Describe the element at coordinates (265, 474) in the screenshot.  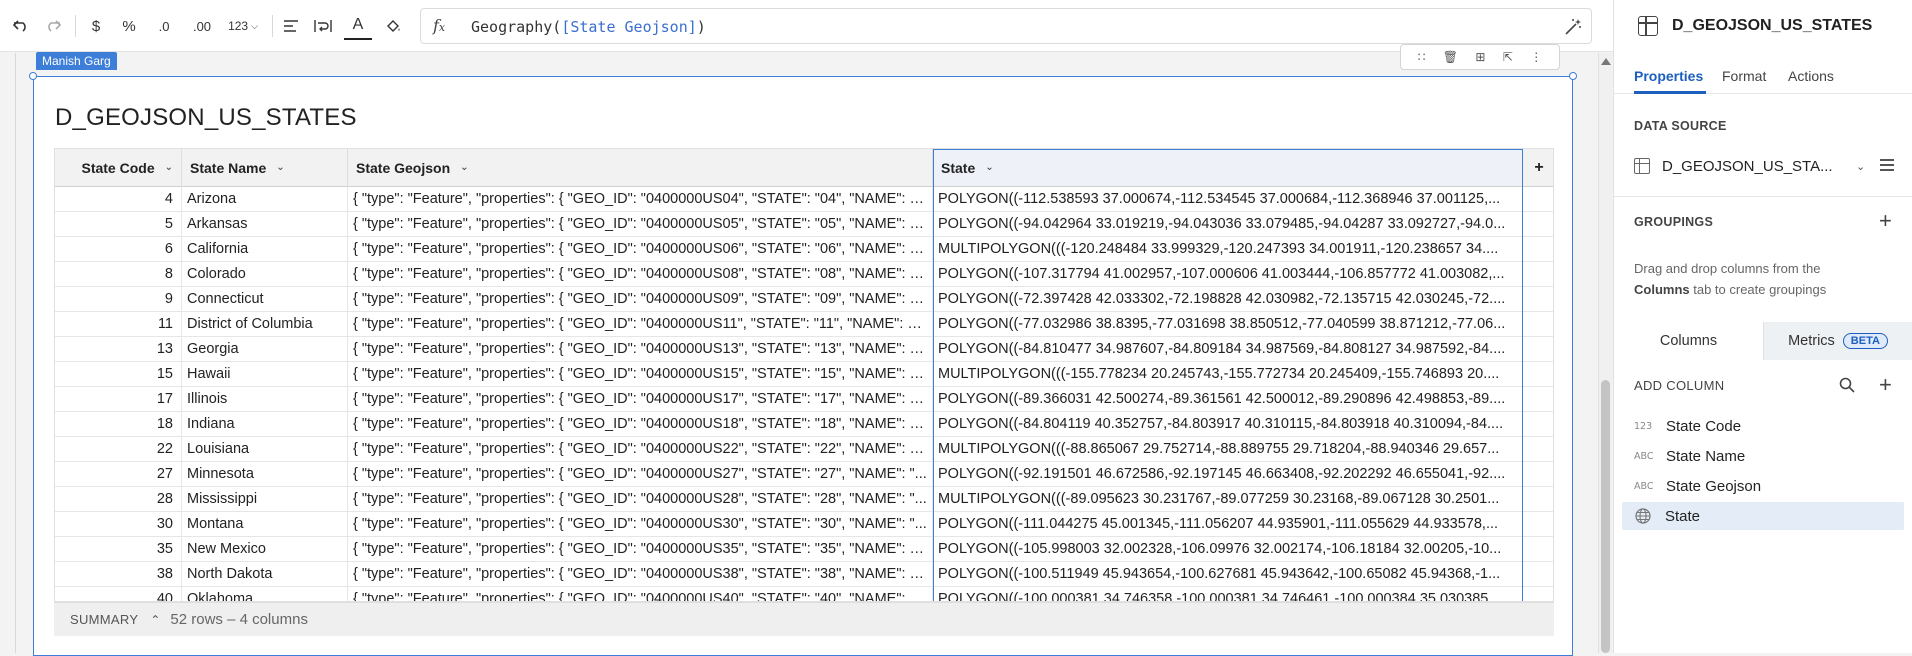
I see `cell-state-name: Minnesota` at that location.